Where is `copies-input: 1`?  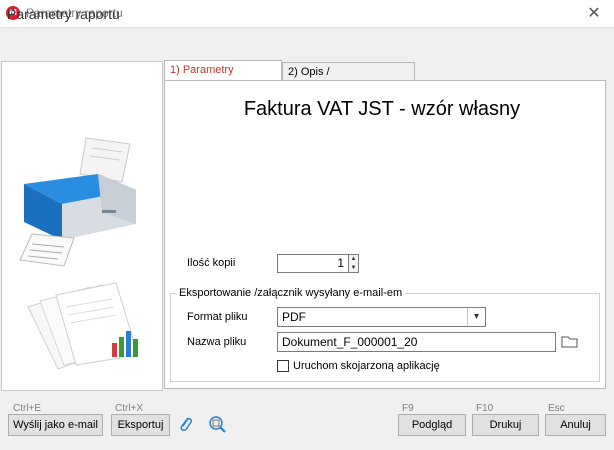 copies-input: 1 is located at coordinates (313, 263).